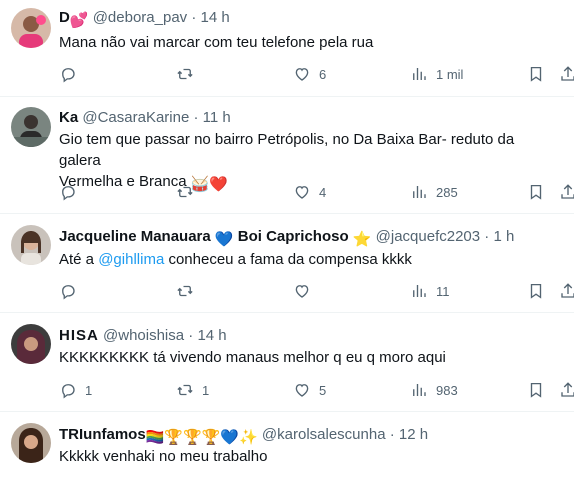 Image resolution: width=574 pixels, height=487 pixels. I want to click on user-handle: @jacquefc2203, so click(428, 236).